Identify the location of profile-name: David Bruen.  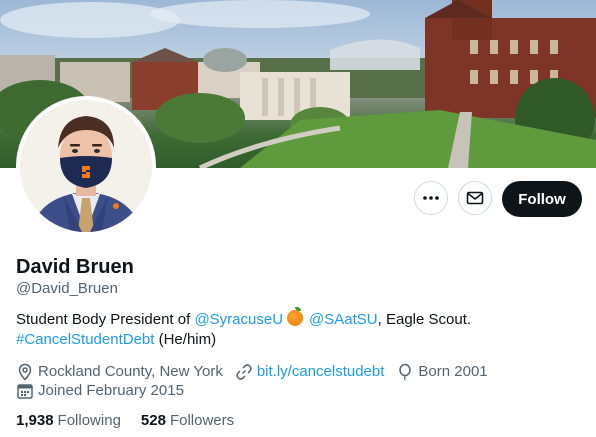
(75, 267).